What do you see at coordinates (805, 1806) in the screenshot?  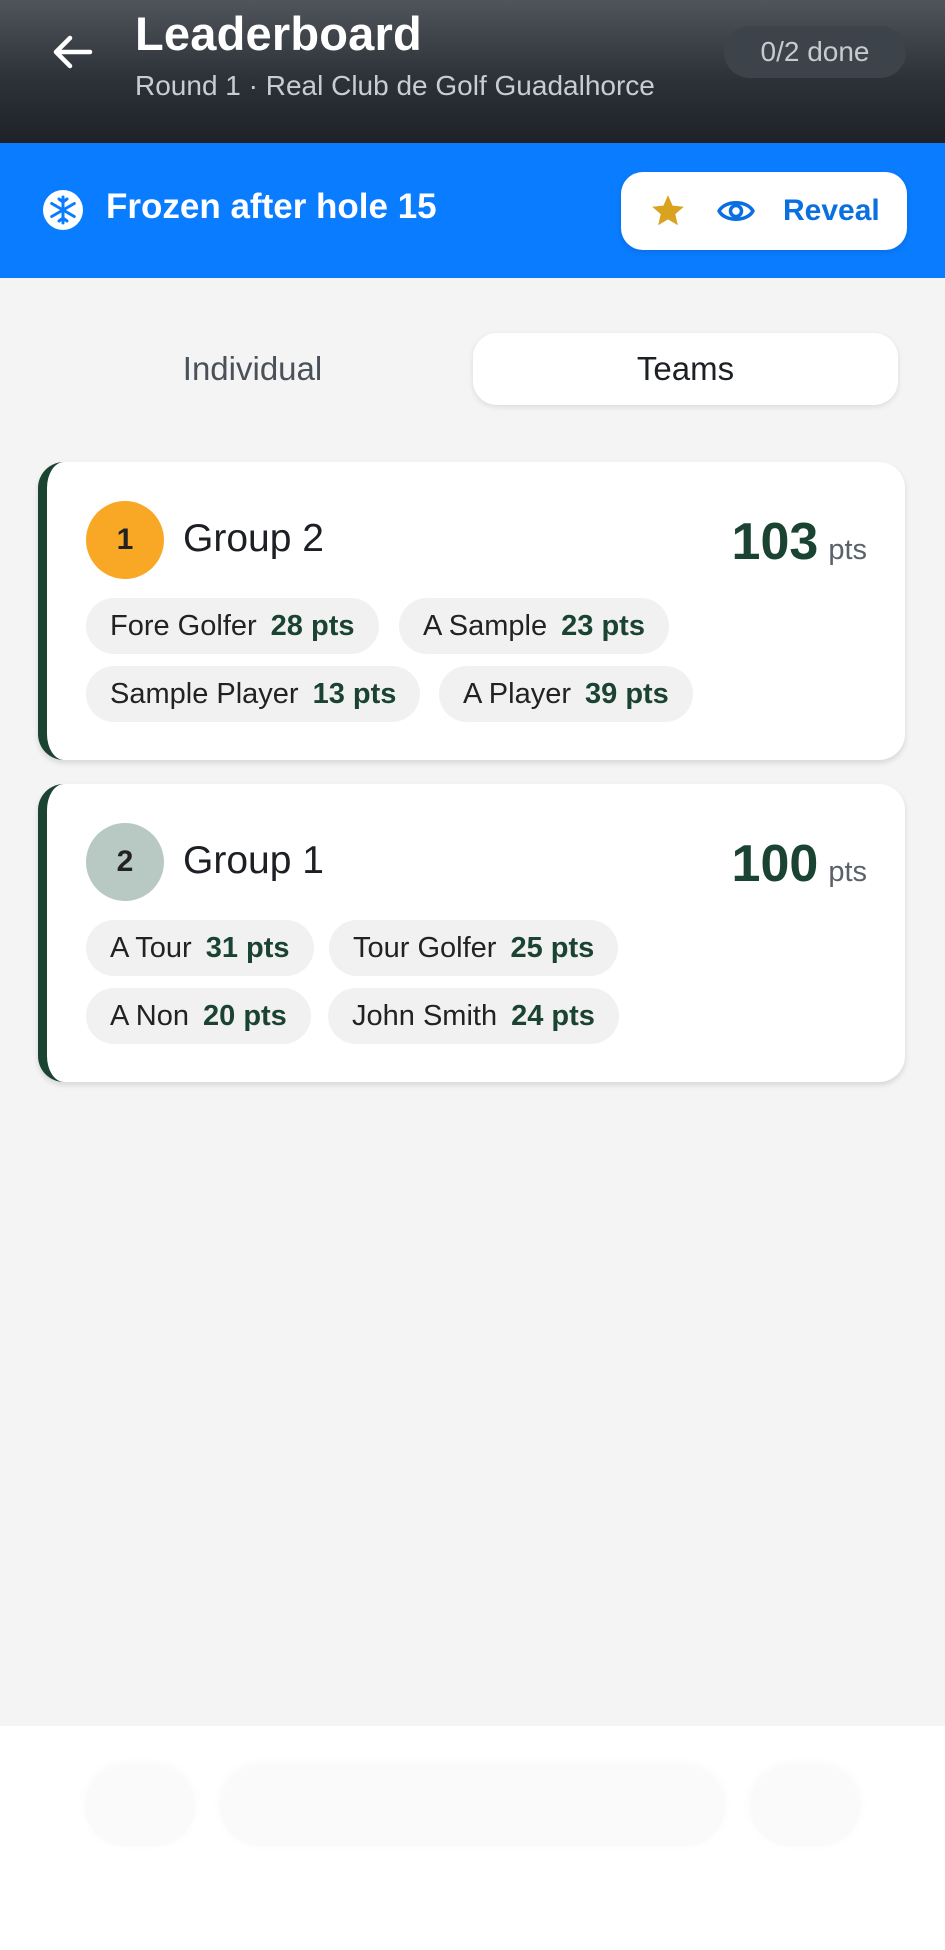 I see `nav-placeholder-right` at bounding box center [805, 1806].